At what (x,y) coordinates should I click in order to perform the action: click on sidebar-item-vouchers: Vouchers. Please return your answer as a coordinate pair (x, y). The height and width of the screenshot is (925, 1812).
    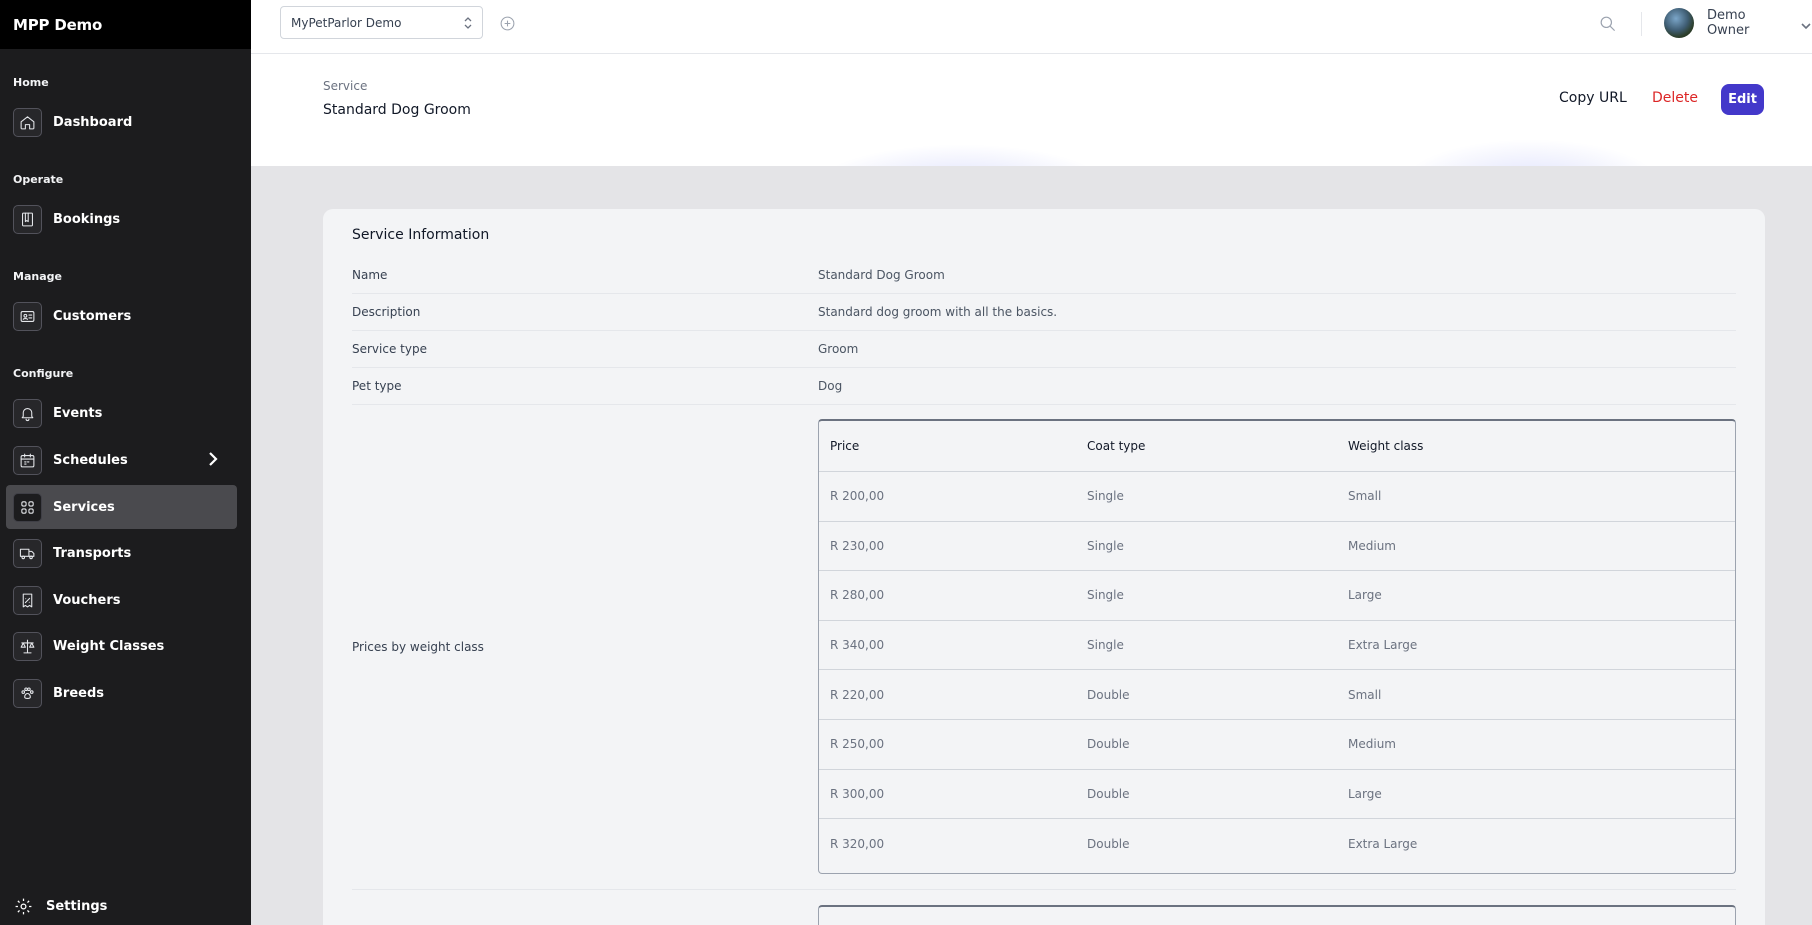
    Looking at the image, I should click on (121, 600).